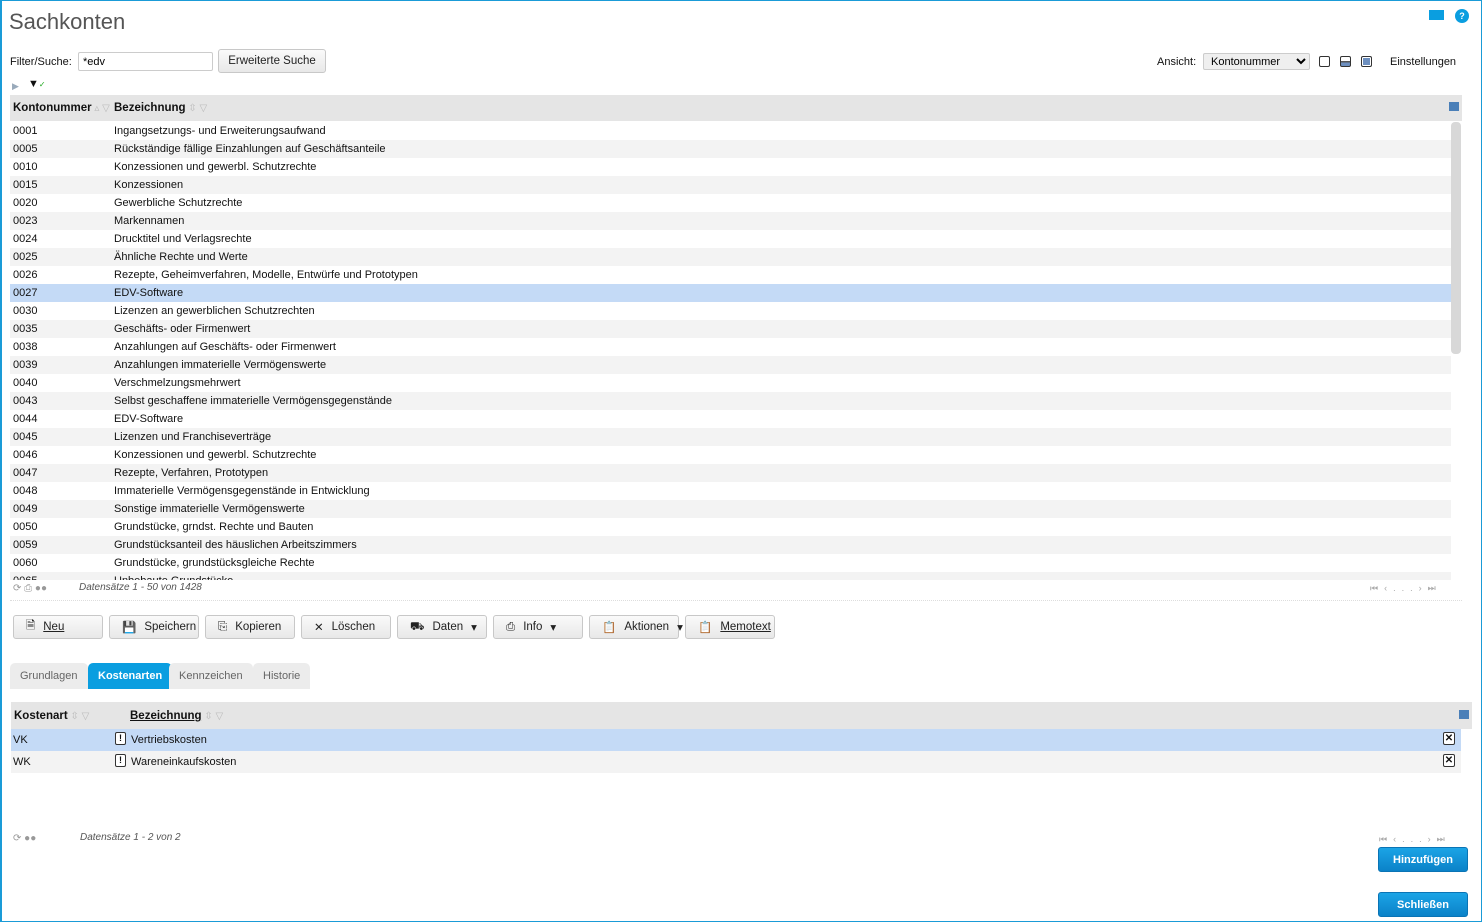  Describe the element at coordinates (250, 627) in the screenshot. I see `copy-button: ⎘ Kopieren` at that location.